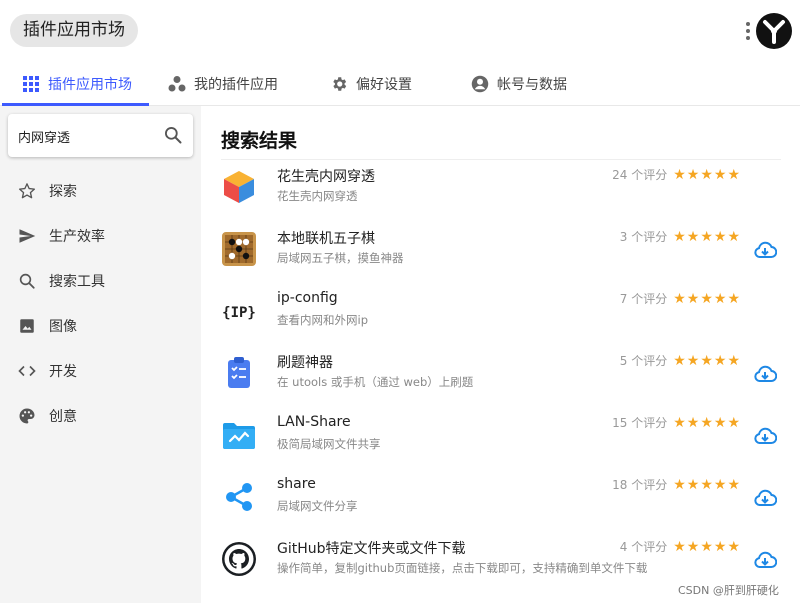 The width and height of the screenshot is (800, 603). What do you see at coordinates (307, 298) in the screenshot?
I see `plugin-name: ip-config` at bounding box center [307, 298].